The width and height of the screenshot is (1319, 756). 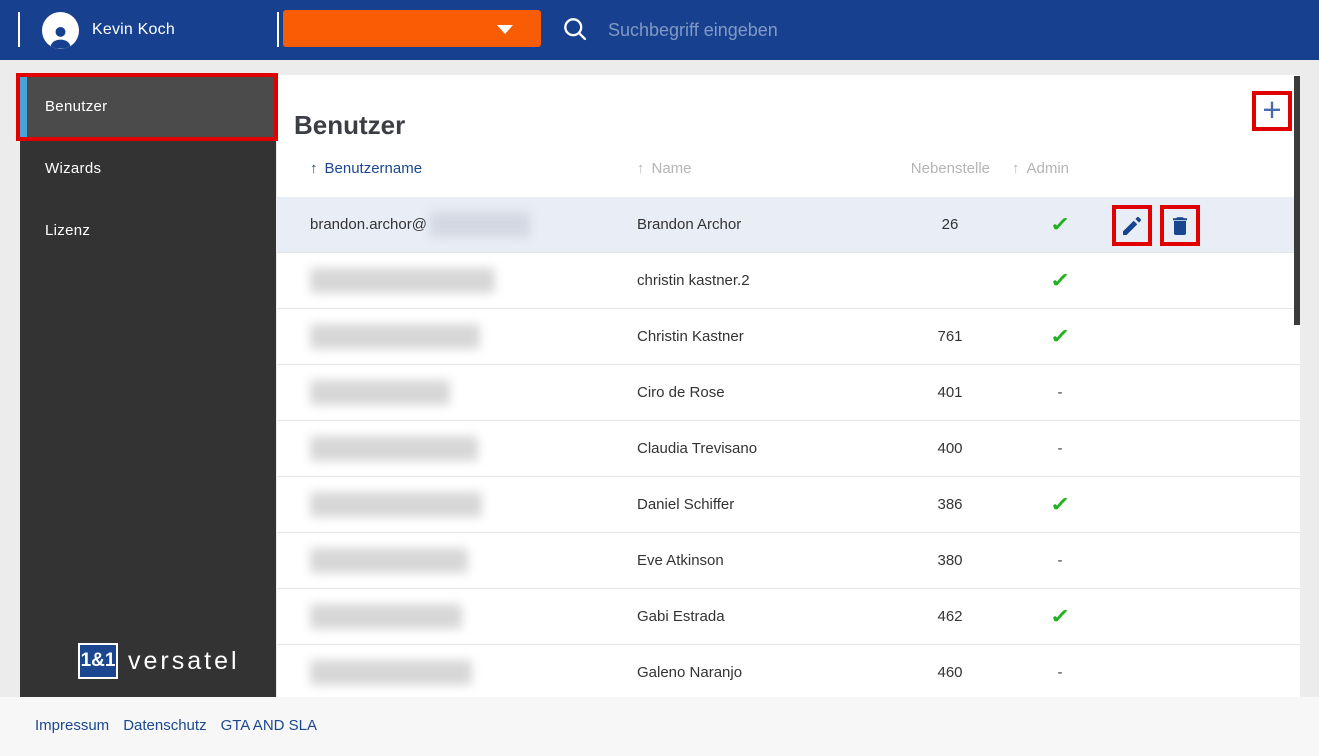 What do you see at coordinates (950, 560) in the screenshot?
I see `cell-nebenstelle: 380` at bounding box center [950, 560].